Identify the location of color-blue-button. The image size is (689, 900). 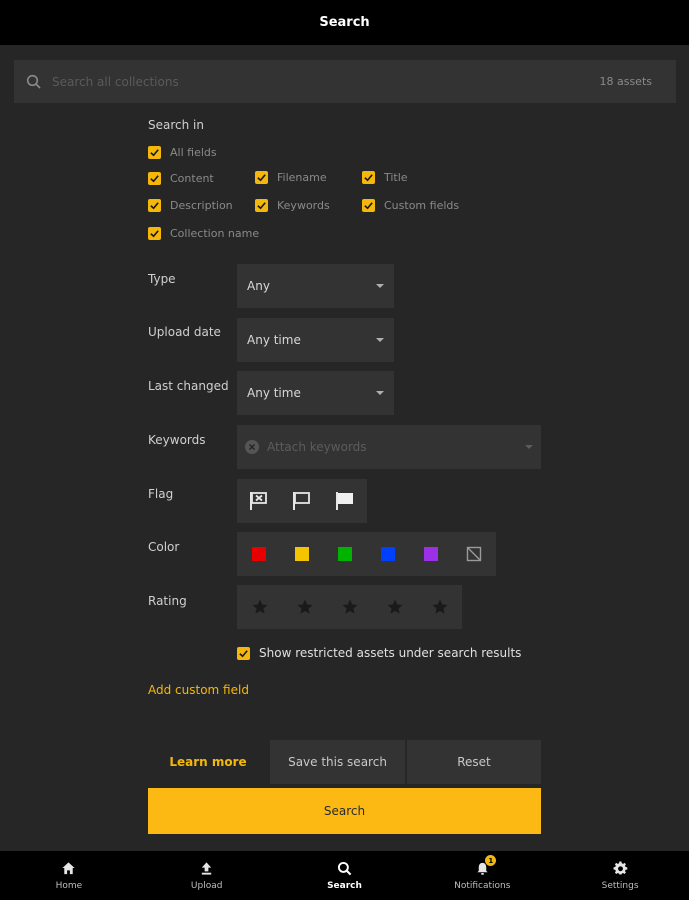
(387, 554).